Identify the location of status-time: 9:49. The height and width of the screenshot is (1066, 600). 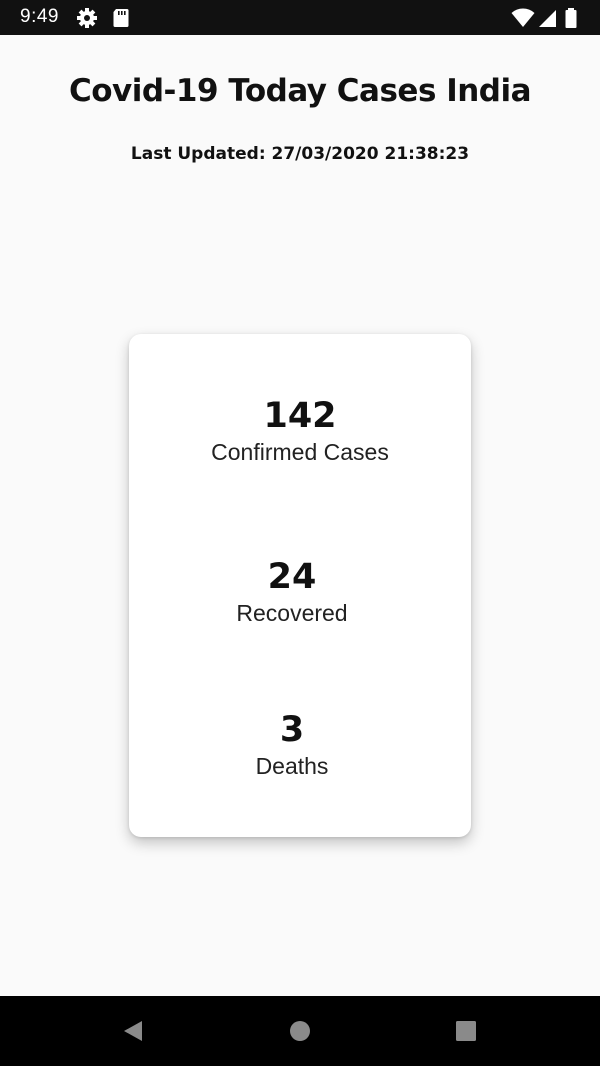
(39, 16).